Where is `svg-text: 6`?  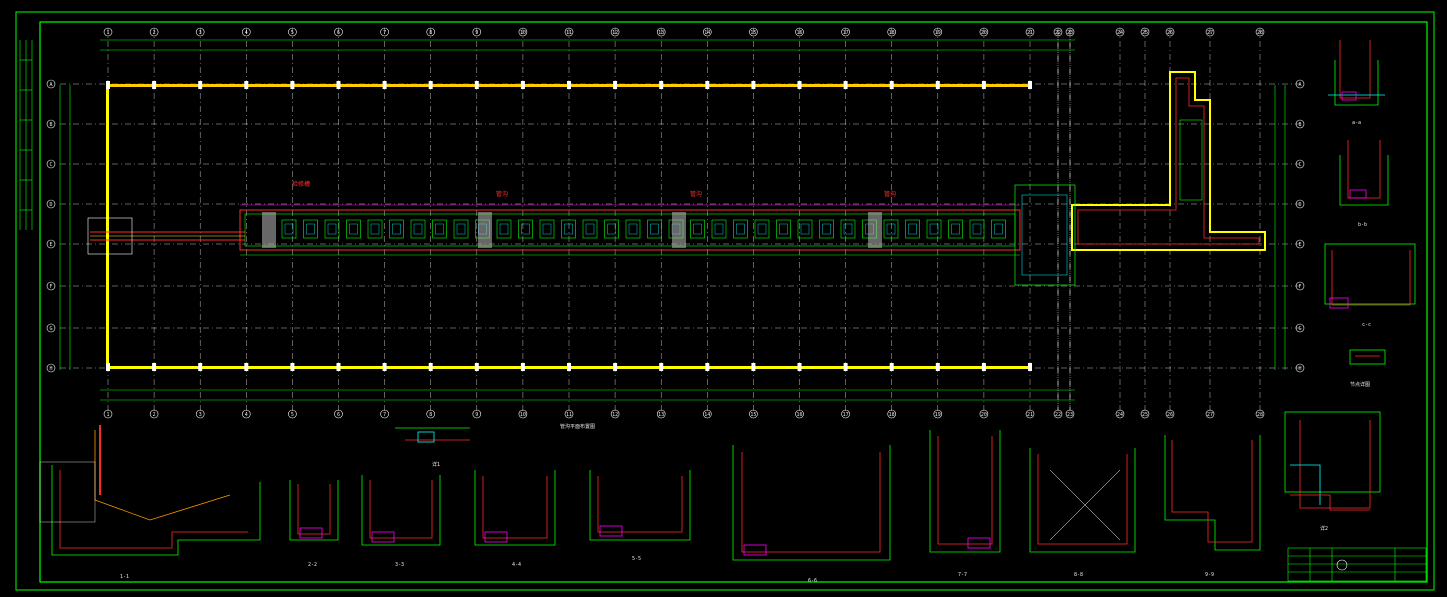
svg-text: 6 is located at coordinates (338, 33).